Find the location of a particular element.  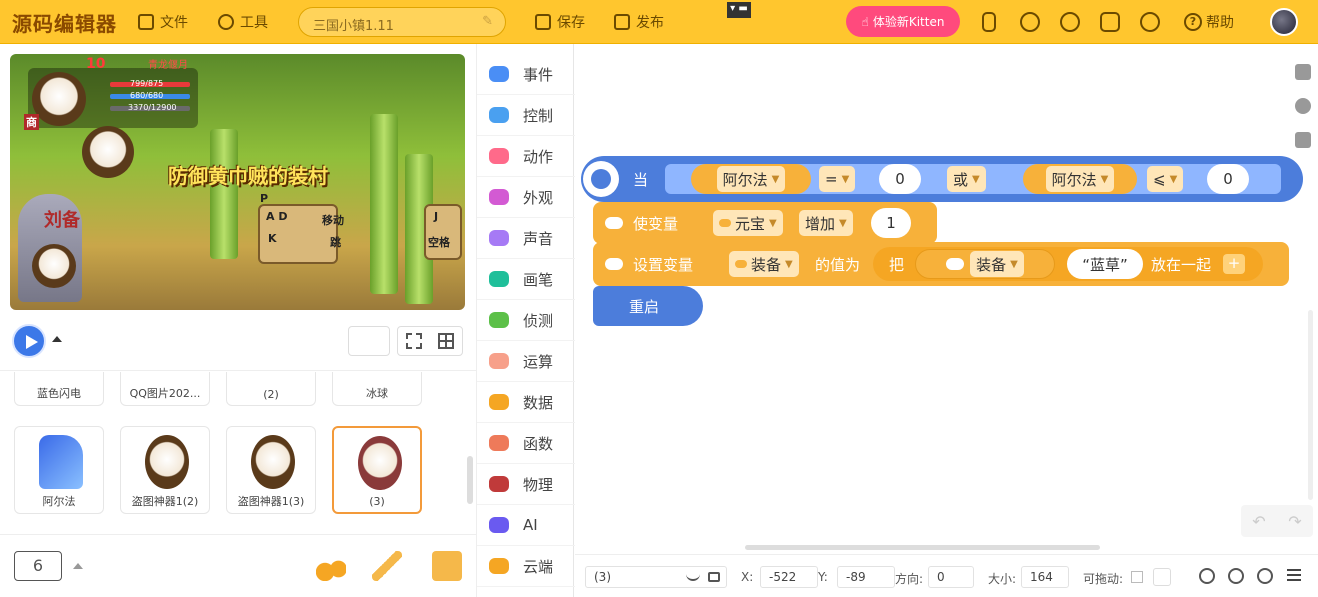

phone-icon is located at coordinates (989, 22).